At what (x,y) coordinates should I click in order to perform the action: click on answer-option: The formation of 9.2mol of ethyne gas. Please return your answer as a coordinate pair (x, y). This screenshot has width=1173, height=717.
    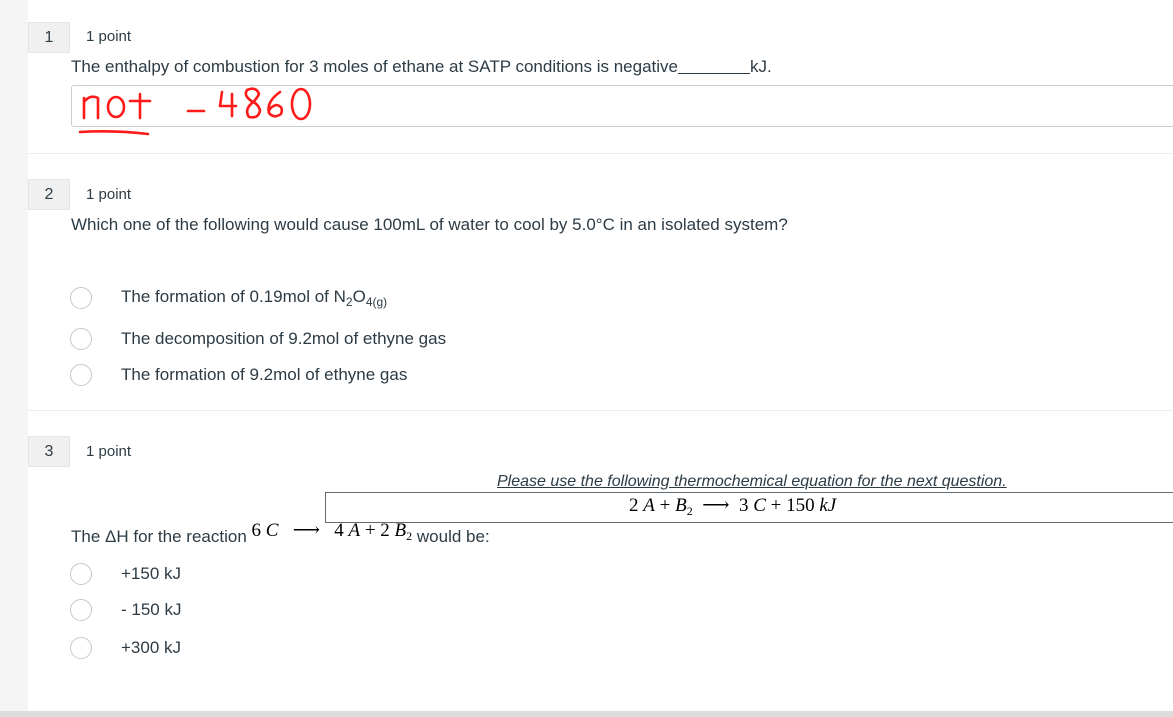
    Looking at the image, I should click on (238, 375).